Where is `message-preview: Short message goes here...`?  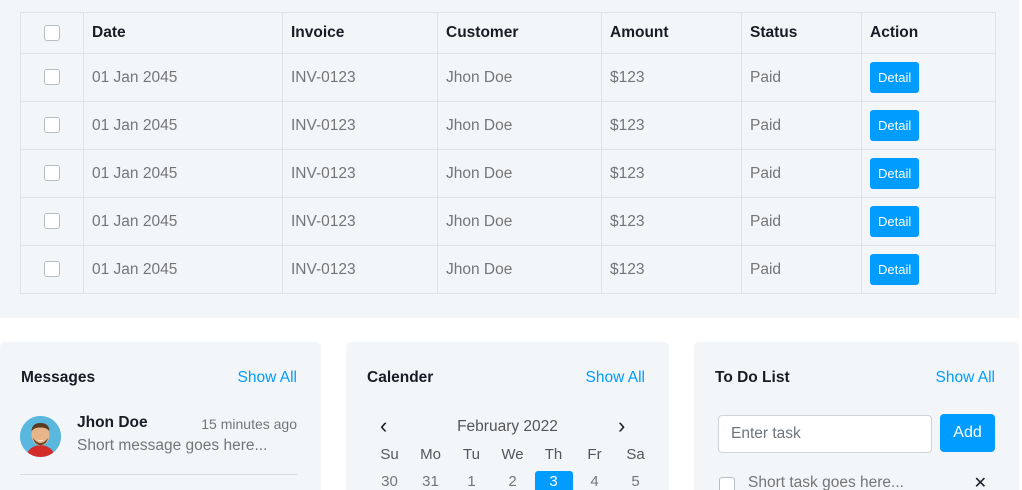
message-preview: Short message goes here... is located at coordinates (172, 446).